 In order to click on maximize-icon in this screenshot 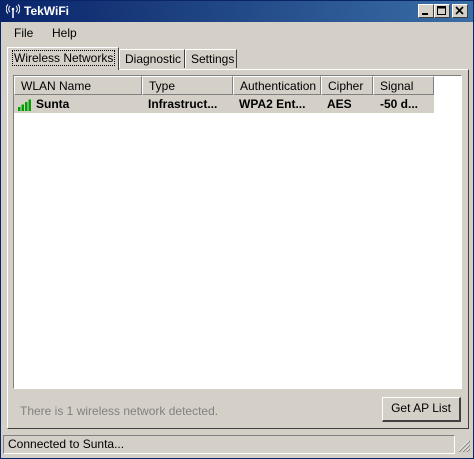, I will do `click(441, 10)`.